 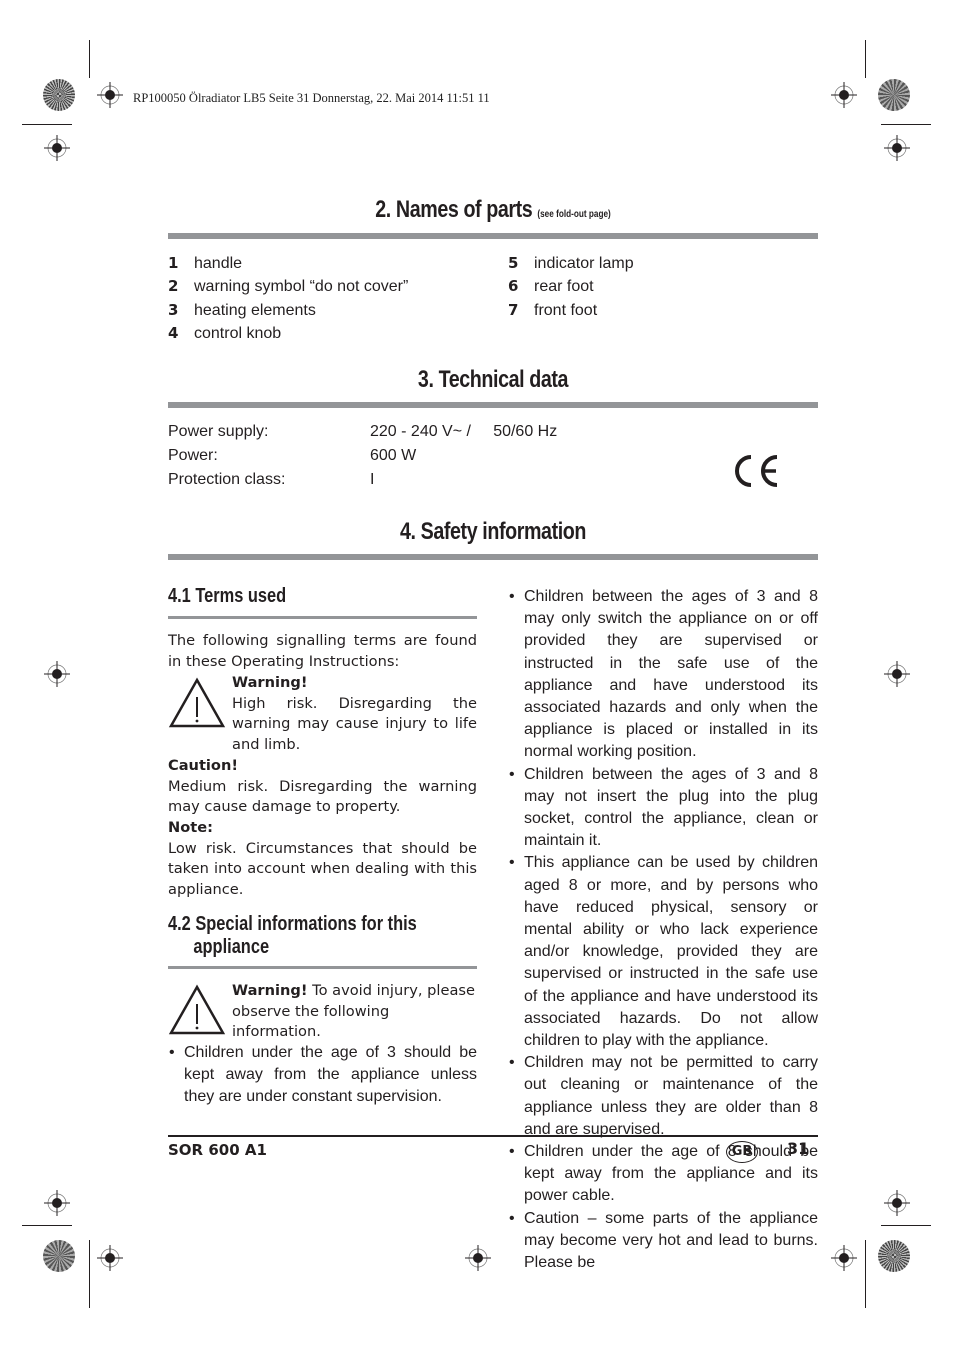 What do you see at coordinates (756, 471) in the screenshot?
I see `ce-mark-icon` at bounding box center [756, 471].